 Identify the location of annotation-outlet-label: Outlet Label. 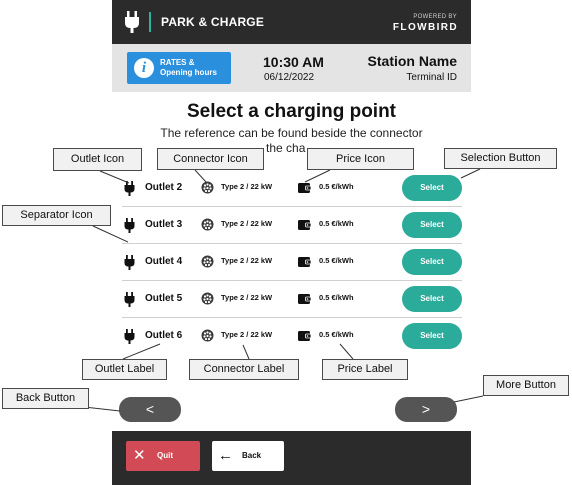
(124, 369).